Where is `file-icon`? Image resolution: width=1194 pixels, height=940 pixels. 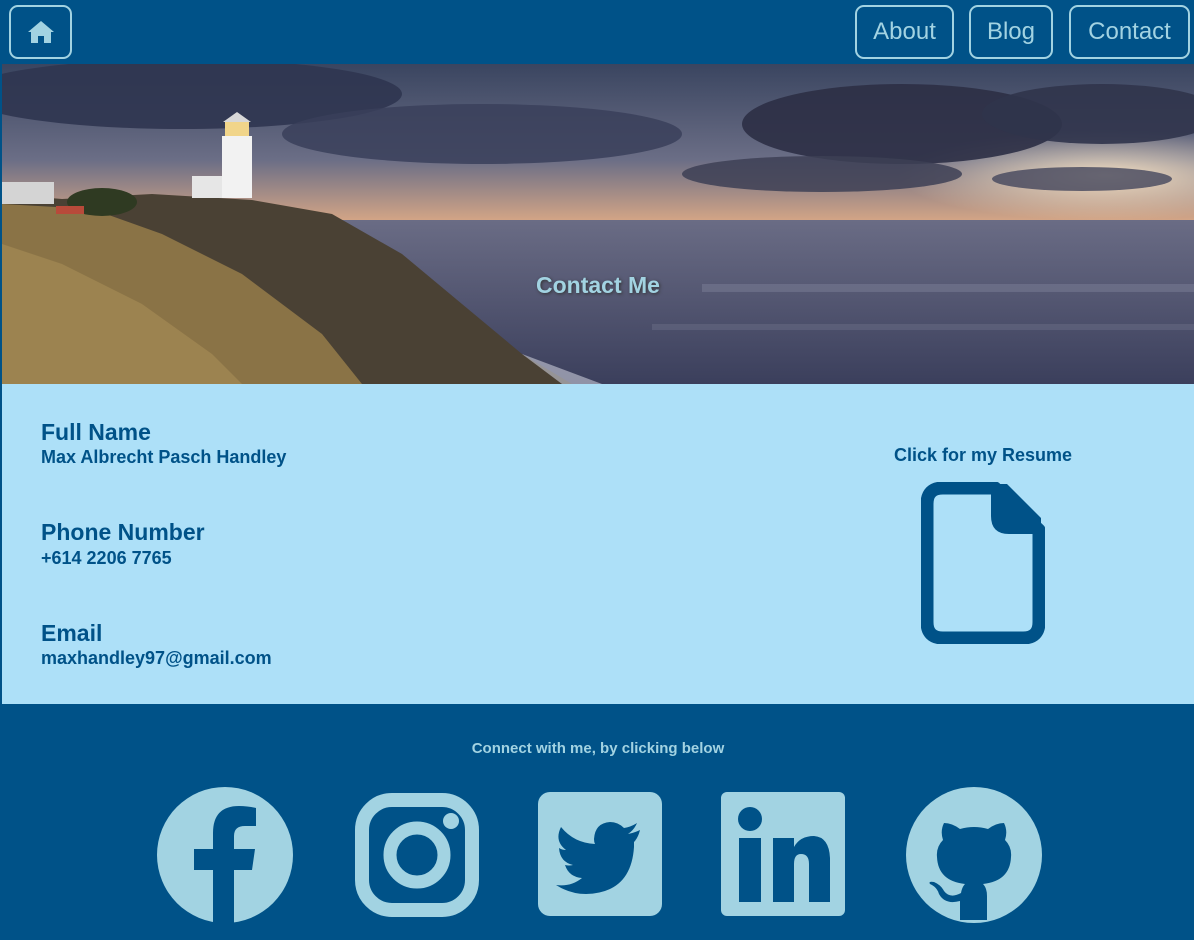
file-icon is located at coordinates (983, 563).